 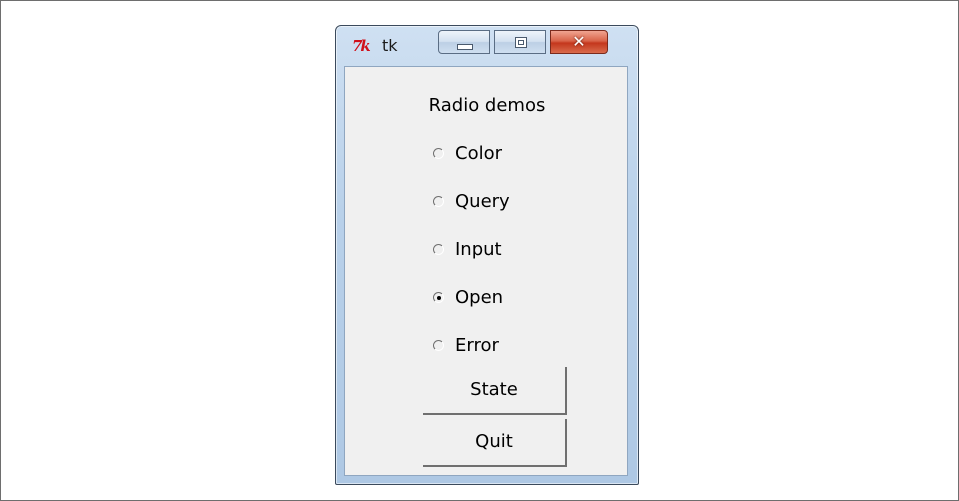 What do you see at coordinates (361, 46) in the screenshot?
I see `tk-feather-icon: 7k` at bounding box center [361, 46].